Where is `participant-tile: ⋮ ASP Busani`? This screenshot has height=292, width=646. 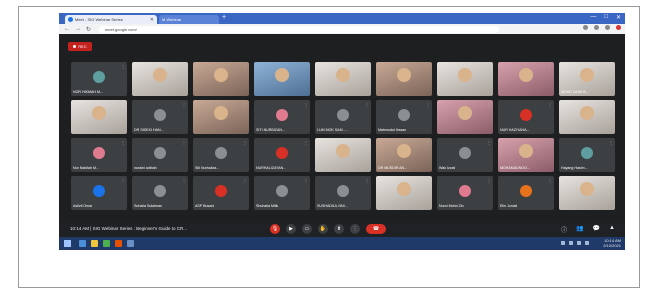
participant-tile: ⋮ ASP Busani is located at coordinates (221, 193).